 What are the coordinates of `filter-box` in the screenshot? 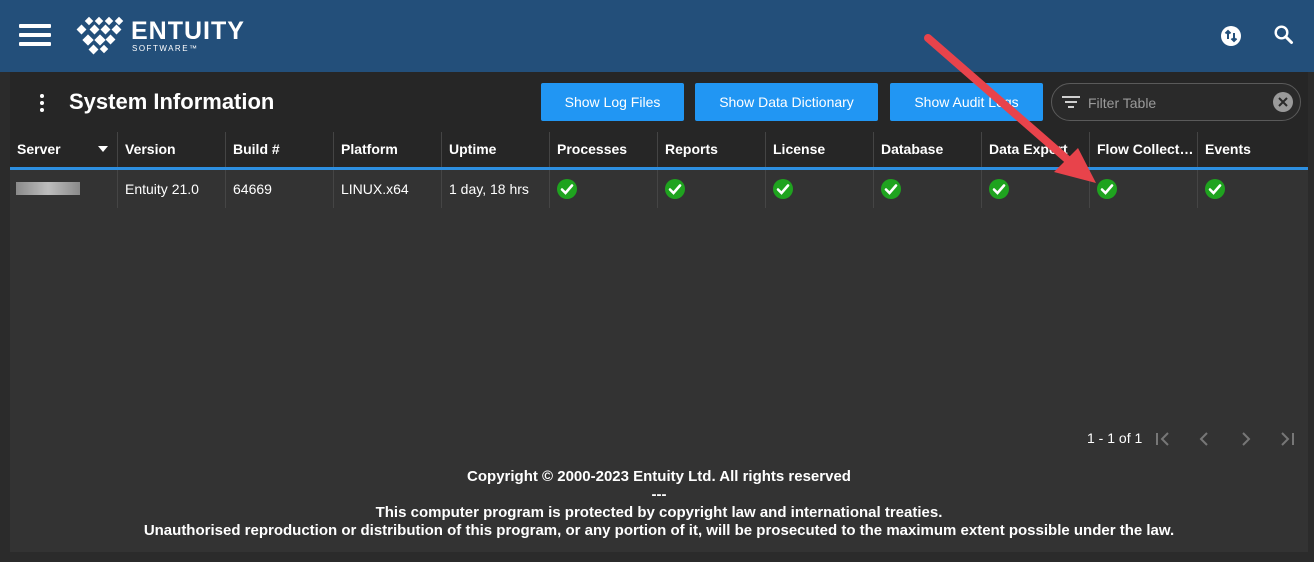 It's located at (1176, 102).